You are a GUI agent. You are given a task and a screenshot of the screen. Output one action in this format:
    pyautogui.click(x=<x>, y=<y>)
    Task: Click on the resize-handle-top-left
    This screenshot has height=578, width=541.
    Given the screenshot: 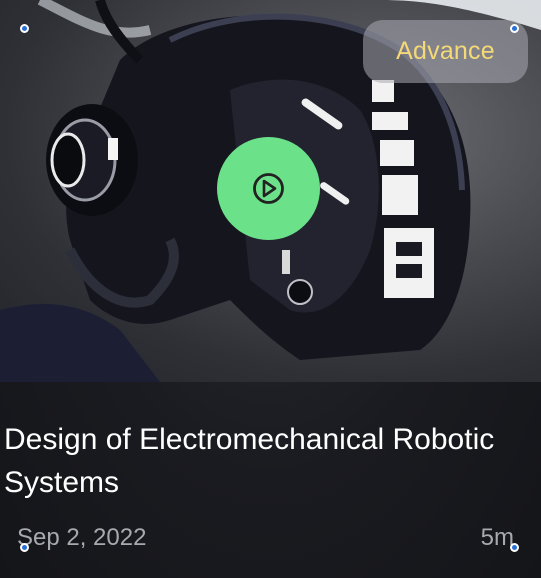 What is the action you would take?
    pyautogui.click(x=24, y=28)
    